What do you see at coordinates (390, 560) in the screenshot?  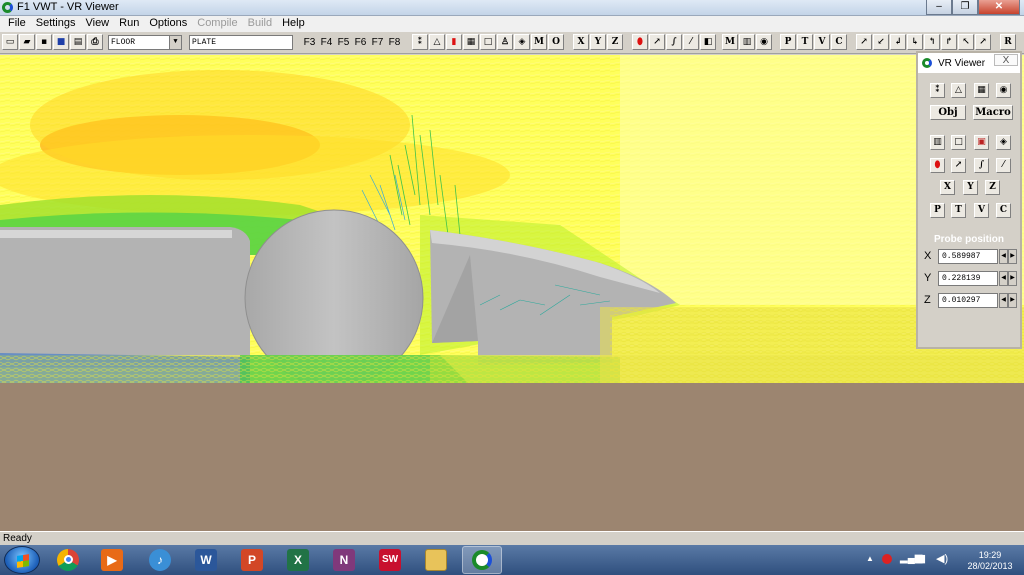 I see `solidworks-icon: SW` at bounding box center [390, 560].